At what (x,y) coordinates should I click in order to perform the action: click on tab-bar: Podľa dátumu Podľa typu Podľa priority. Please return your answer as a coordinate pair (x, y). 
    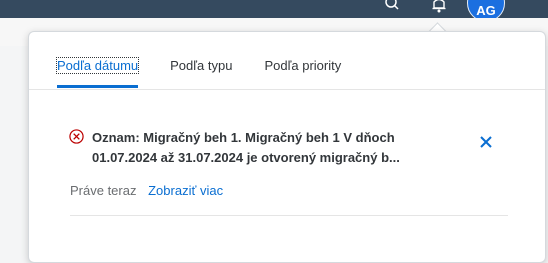
    Looking at the image, I should click on (214, 72).